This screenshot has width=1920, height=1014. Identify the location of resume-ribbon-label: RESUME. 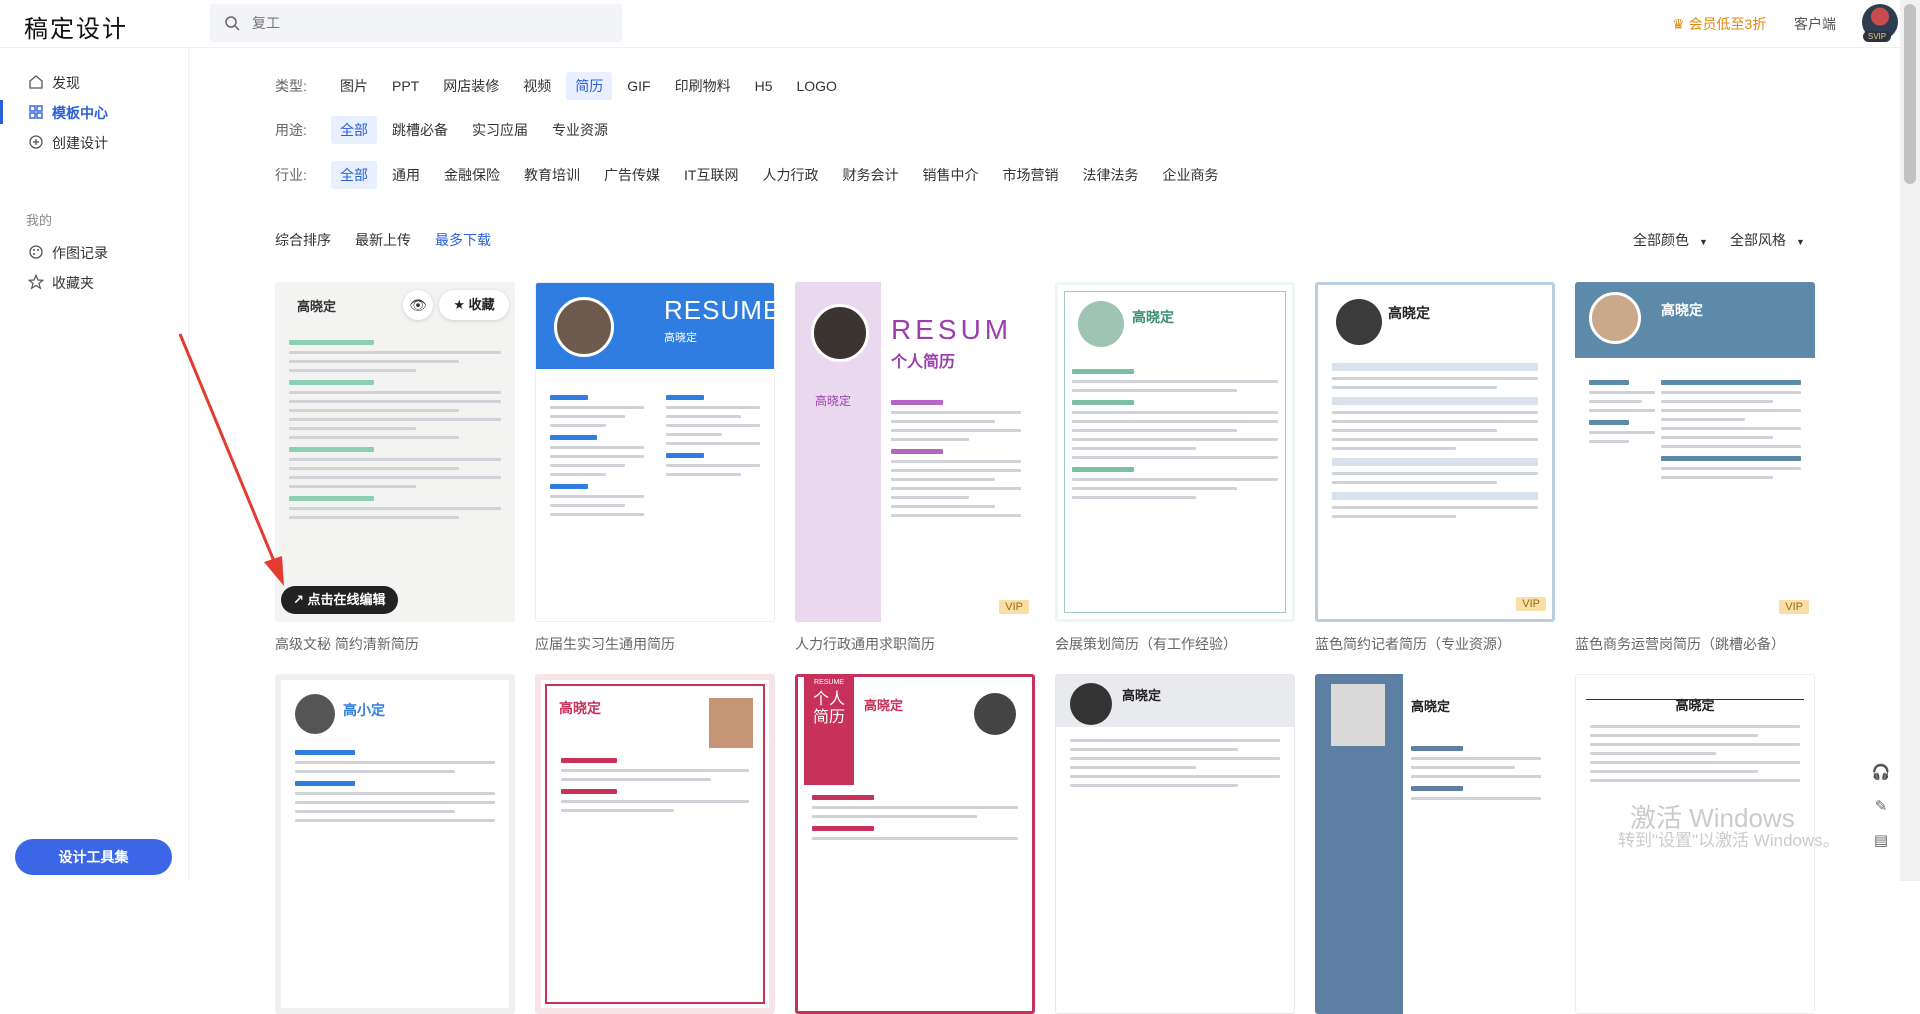
(829, 682).